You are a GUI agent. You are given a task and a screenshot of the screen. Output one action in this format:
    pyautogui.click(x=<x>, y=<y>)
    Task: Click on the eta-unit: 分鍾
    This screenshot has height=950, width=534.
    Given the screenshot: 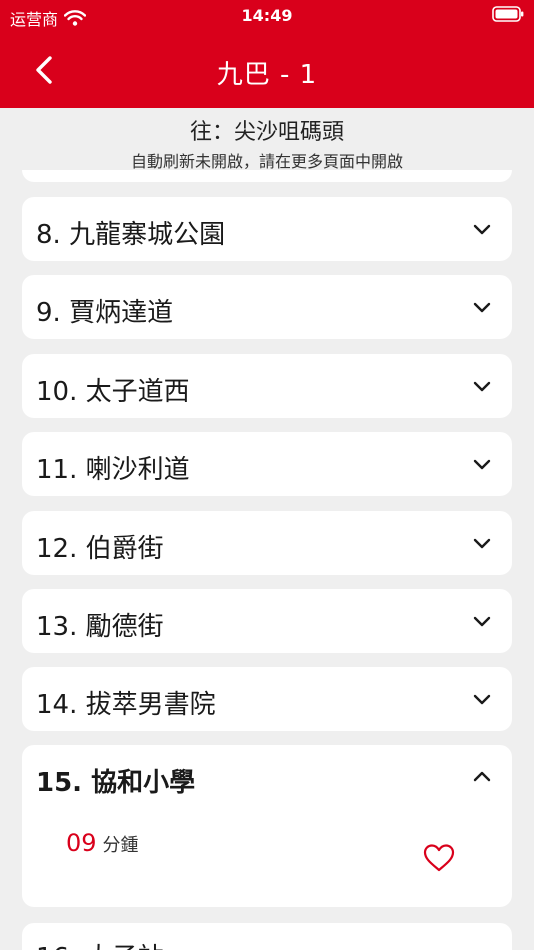 What is the action you would take?
    pyautogui.click(x=120, y=845)
    